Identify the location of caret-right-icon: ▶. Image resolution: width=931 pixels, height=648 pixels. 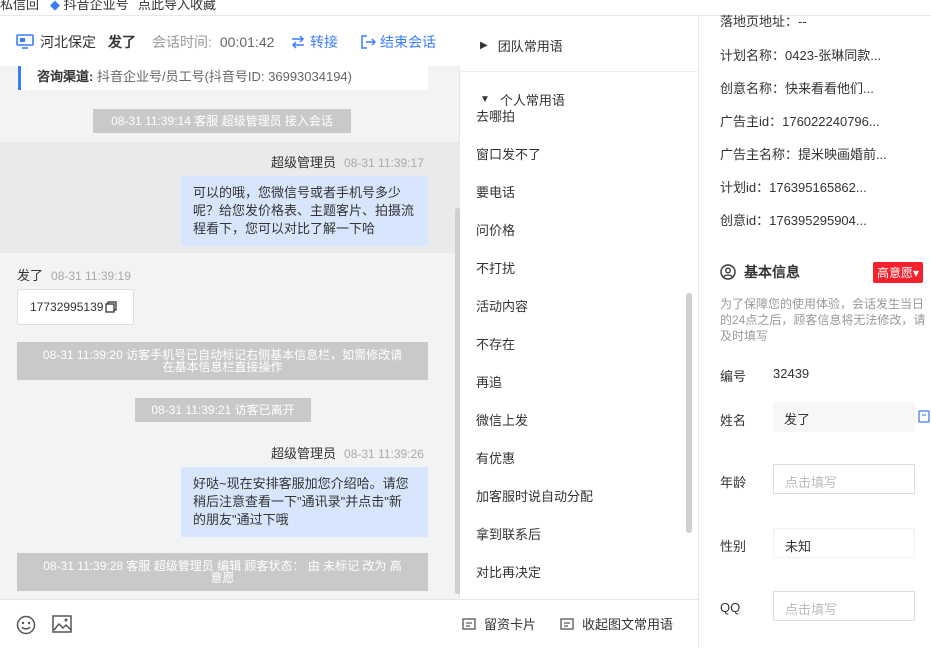
(484, 45).